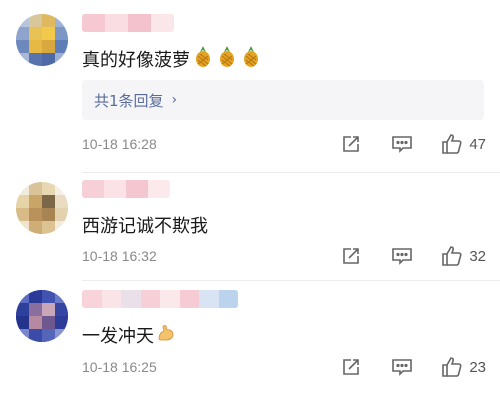 The width and height of the screenshot is (500, 405). What do you see at coordinates (119, 367) in the screenshot?
I see `comment-timestamp: 10-18 16:25` at bounding box center [119, 367].